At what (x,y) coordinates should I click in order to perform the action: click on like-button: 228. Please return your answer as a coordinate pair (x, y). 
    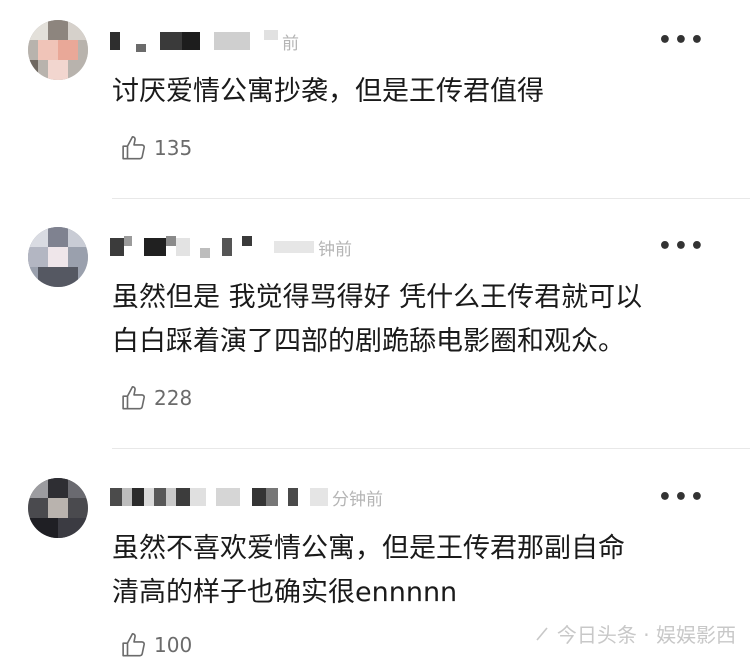
    Looking at the image, I should click on (156, 398).